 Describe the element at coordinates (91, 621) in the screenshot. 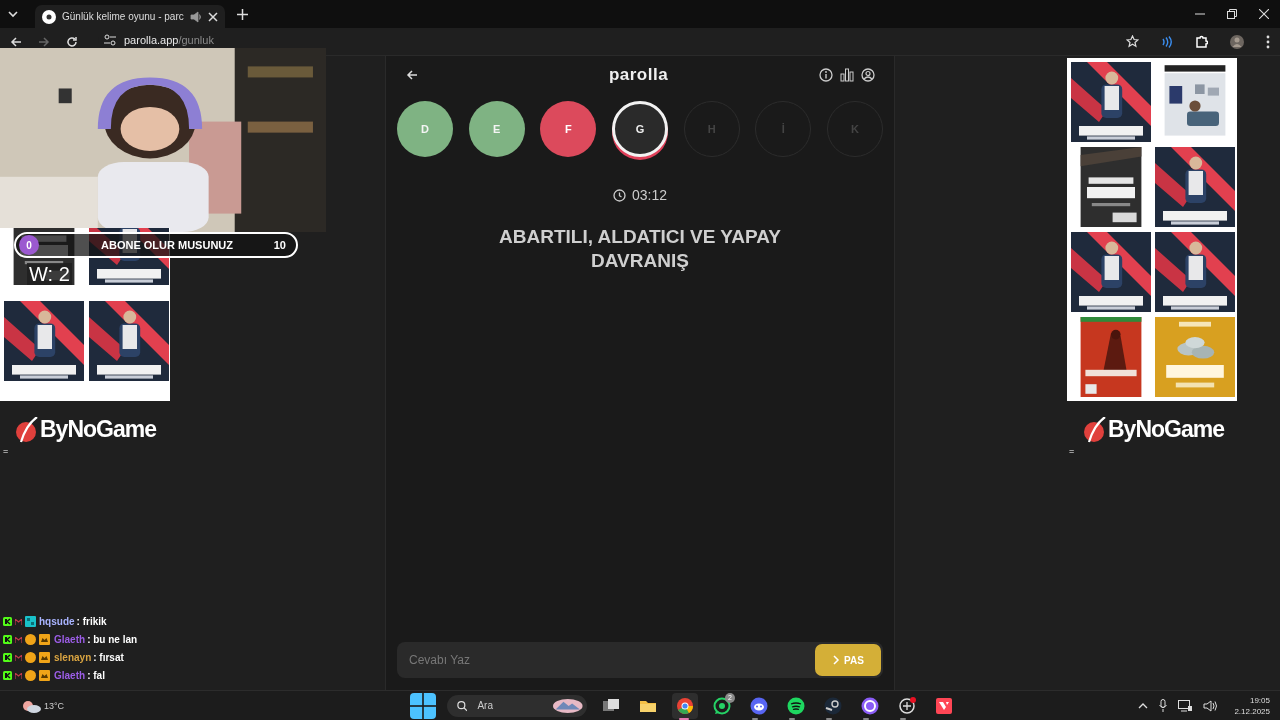

I see `chat-message: : frikik` at that location.